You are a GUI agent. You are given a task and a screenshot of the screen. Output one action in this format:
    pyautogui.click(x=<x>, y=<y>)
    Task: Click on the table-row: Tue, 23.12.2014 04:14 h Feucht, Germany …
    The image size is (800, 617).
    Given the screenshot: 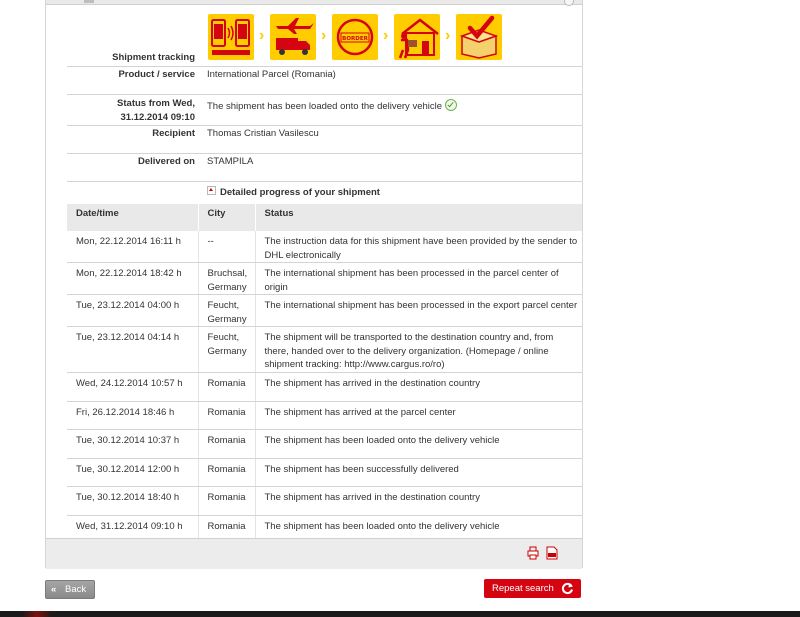 What is the action you would take?
    pyautogui.click(x=324, y=349)
    